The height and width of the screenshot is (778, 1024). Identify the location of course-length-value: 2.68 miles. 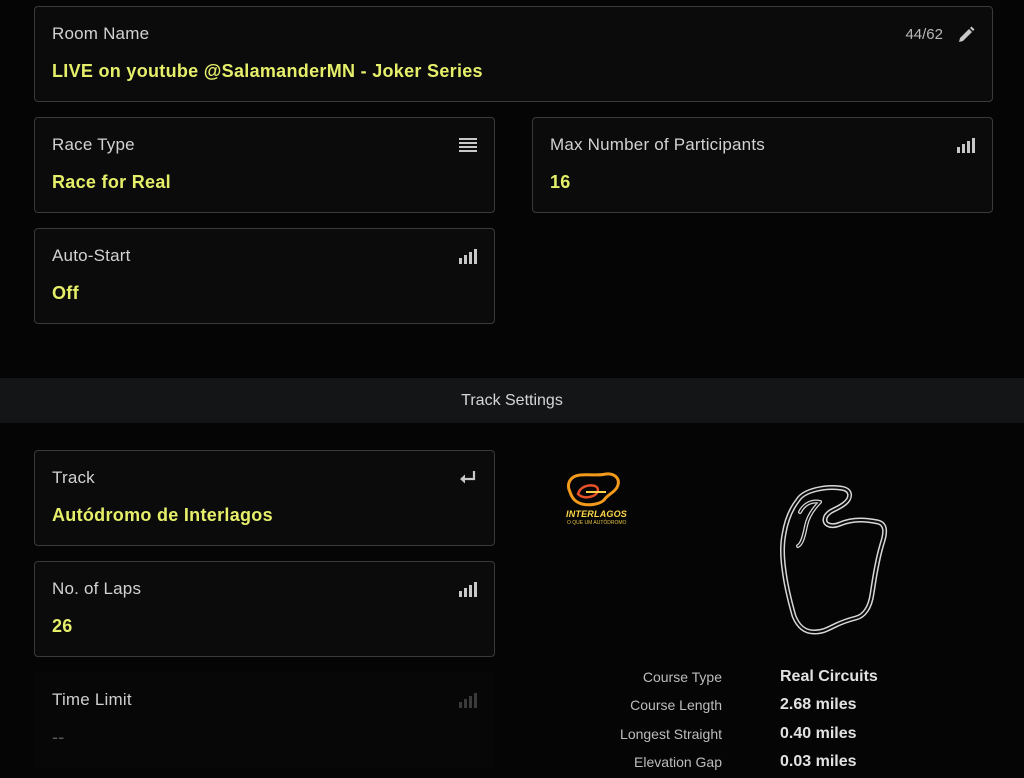
(818, 704).